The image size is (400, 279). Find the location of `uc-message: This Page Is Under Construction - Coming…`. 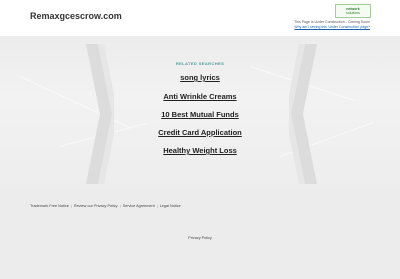

uc-message: This Page Is Under Construction - Coming… is located at coordinates (332, 22).